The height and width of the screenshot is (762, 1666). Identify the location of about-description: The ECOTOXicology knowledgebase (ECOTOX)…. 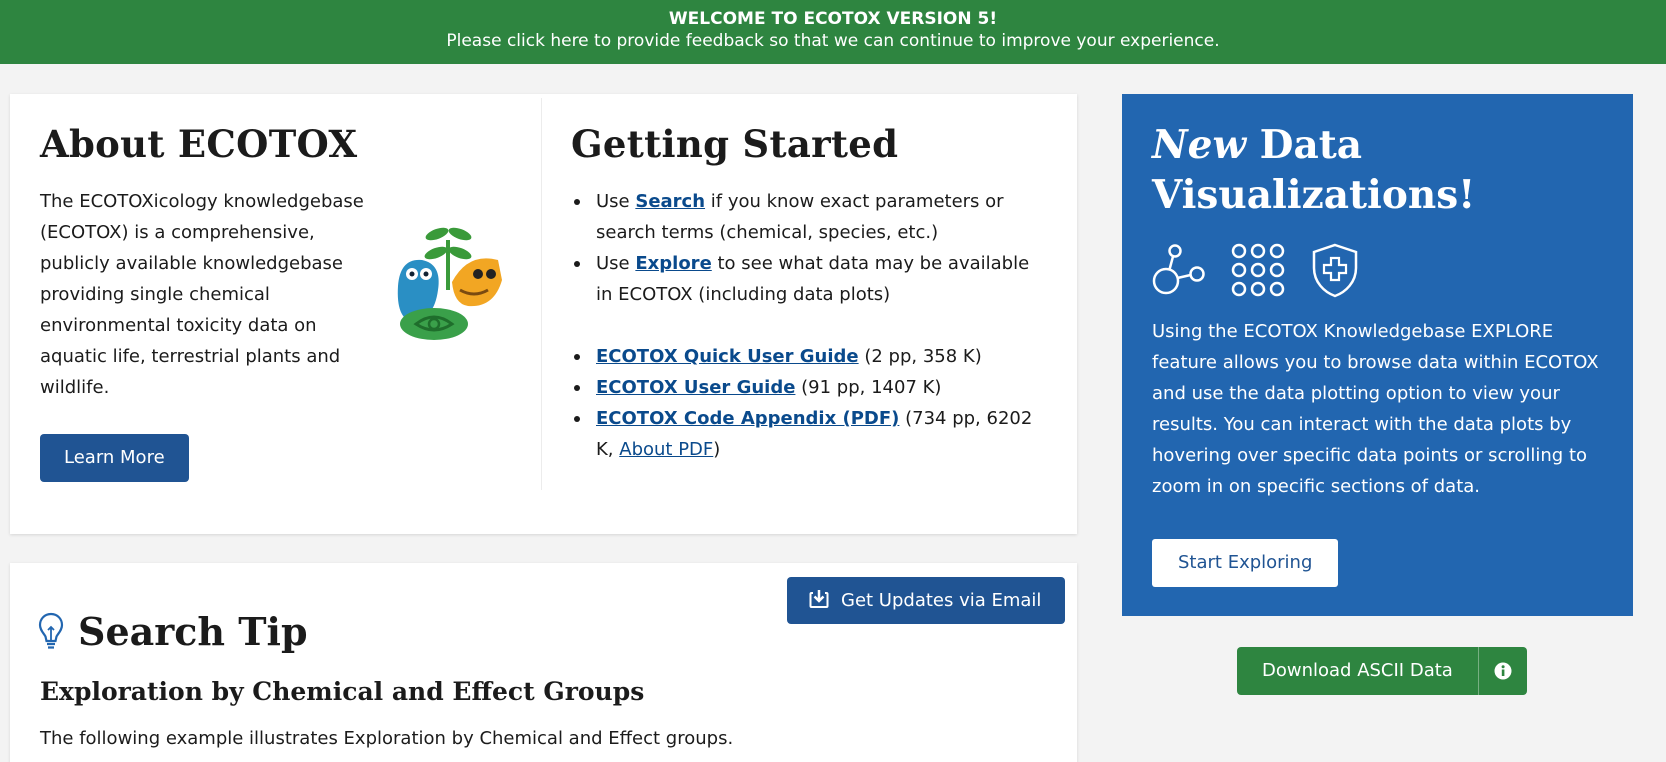
(202, 294).